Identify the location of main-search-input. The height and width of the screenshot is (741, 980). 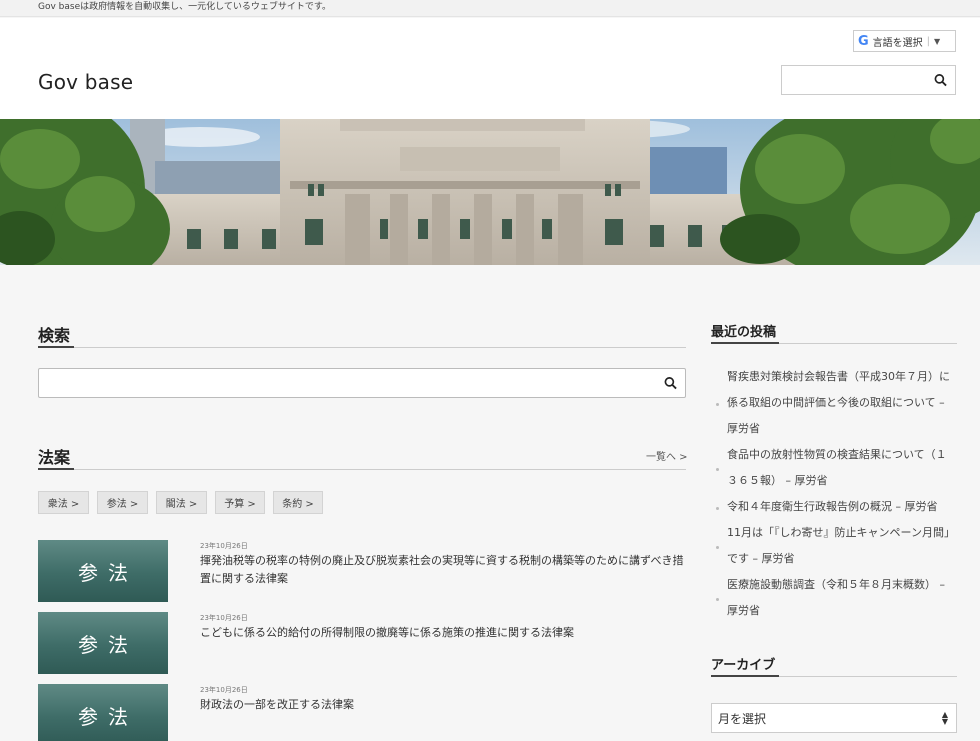
(362, 383).